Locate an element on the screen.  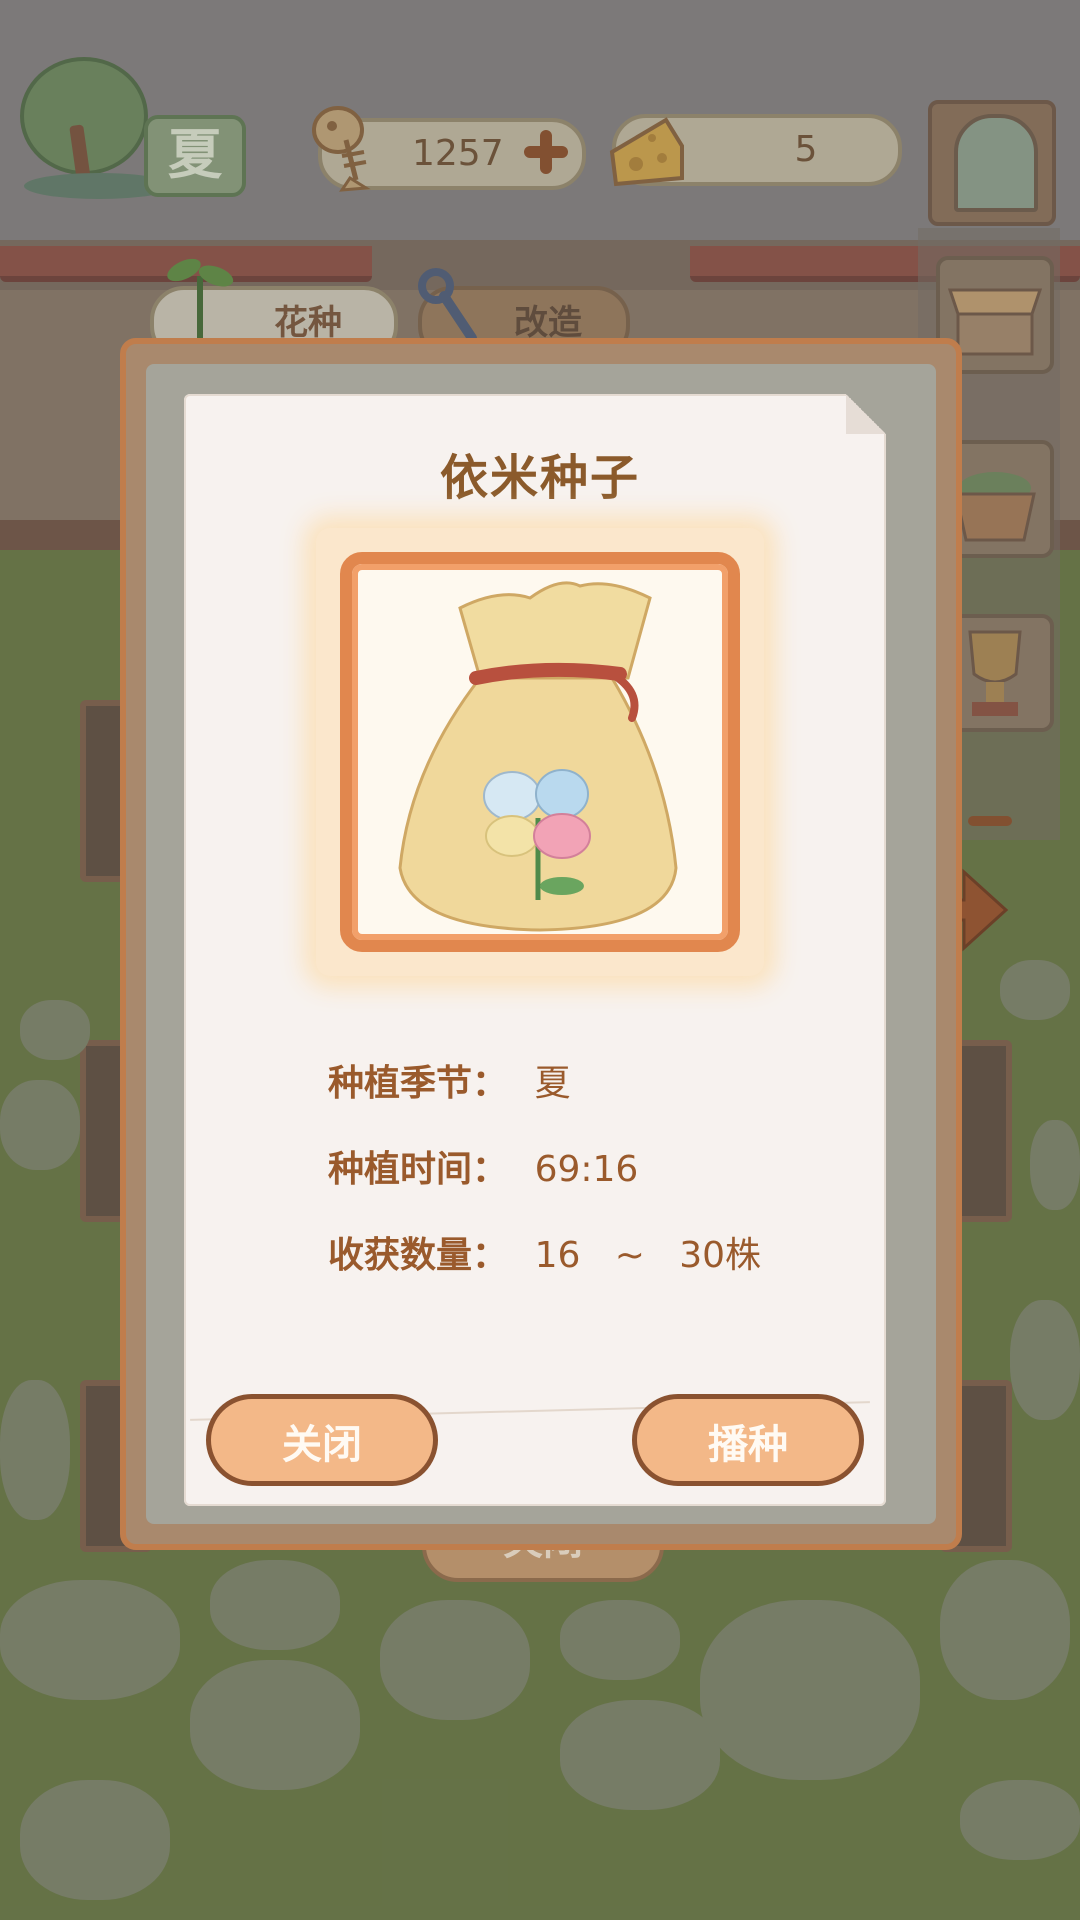
info-time-row: 种植时间： 69:16 is located at coordinates (483, 1166).